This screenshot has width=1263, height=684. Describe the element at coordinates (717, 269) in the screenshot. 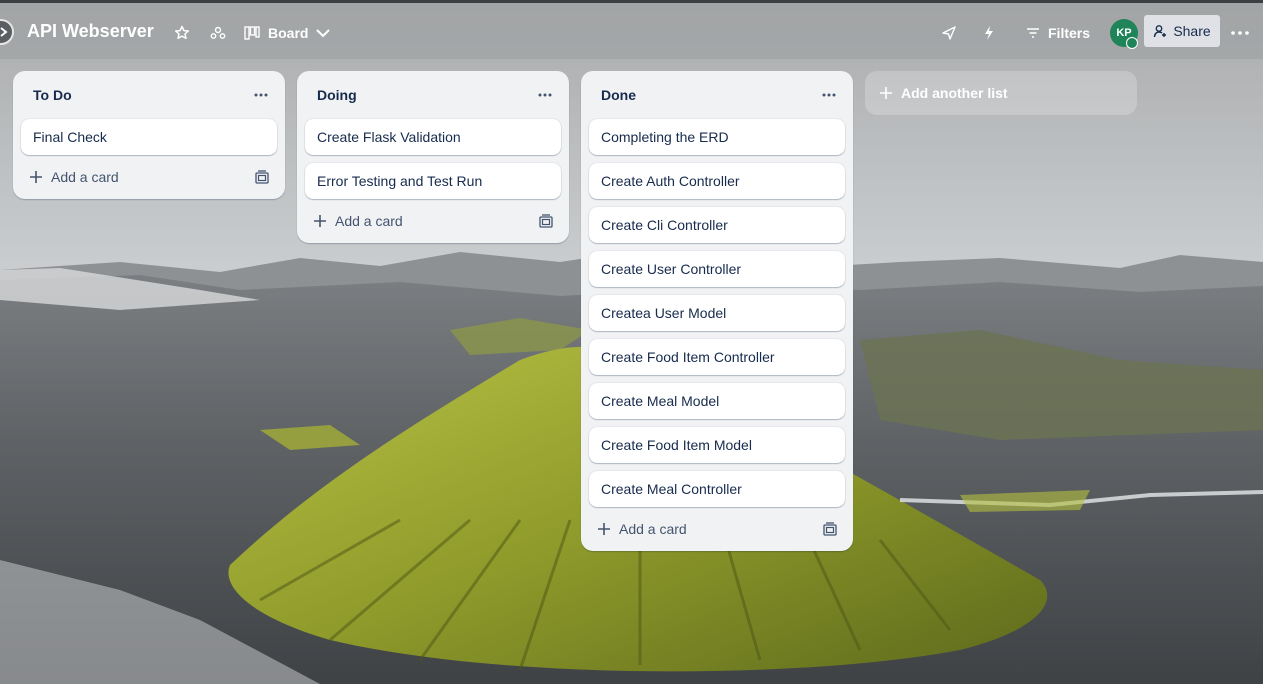

I see `card: Create User Controller` at that location.